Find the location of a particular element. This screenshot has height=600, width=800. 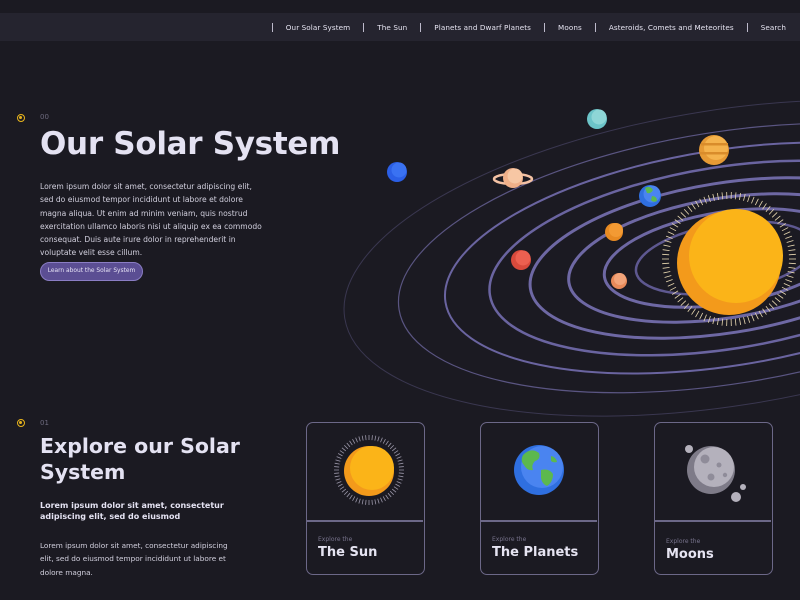

top-strip is located at coordinates (400, 6).